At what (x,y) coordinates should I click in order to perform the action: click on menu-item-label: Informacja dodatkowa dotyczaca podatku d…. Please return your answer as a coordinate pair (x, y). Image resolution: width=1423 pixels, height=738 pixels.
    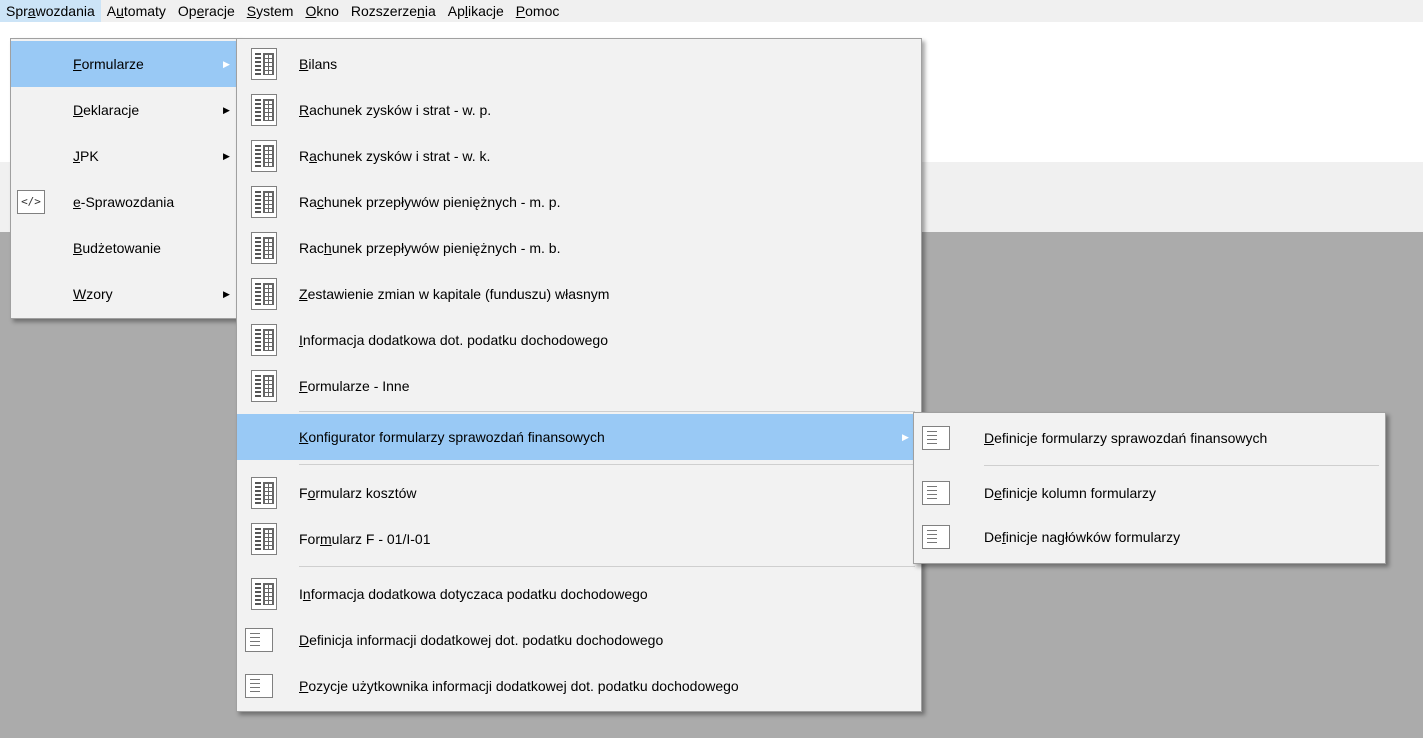
    Looking at the image, I should click on (473, 594).